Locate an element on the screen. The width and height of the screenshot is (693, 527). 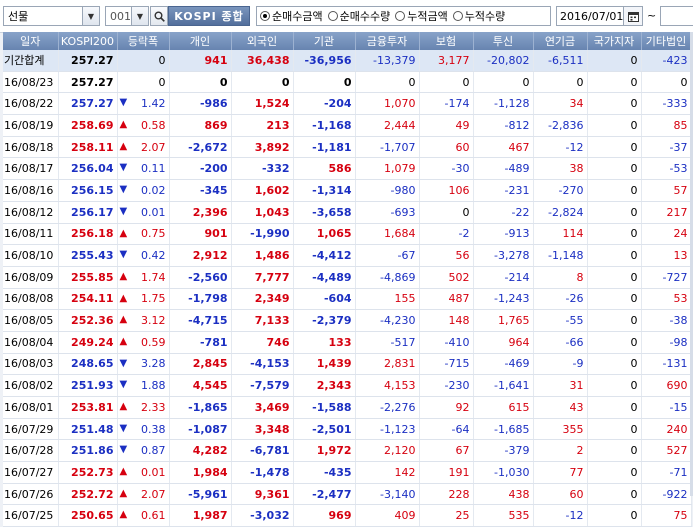
column-header: 일자 is located at coordinates (31, 41).